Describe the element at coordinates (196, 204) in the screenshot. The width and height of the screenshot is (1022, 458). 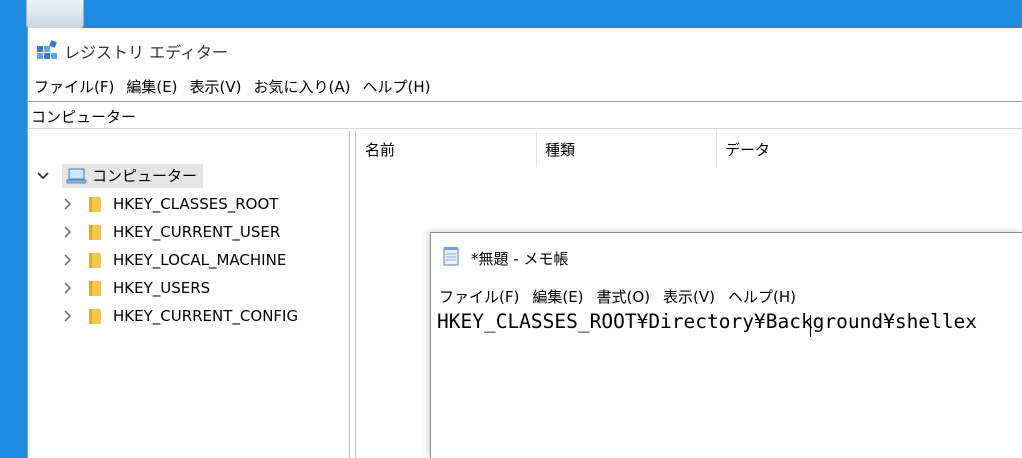
I see `tree-item-label: HKEY_CLASSES_ROOT` at that location.